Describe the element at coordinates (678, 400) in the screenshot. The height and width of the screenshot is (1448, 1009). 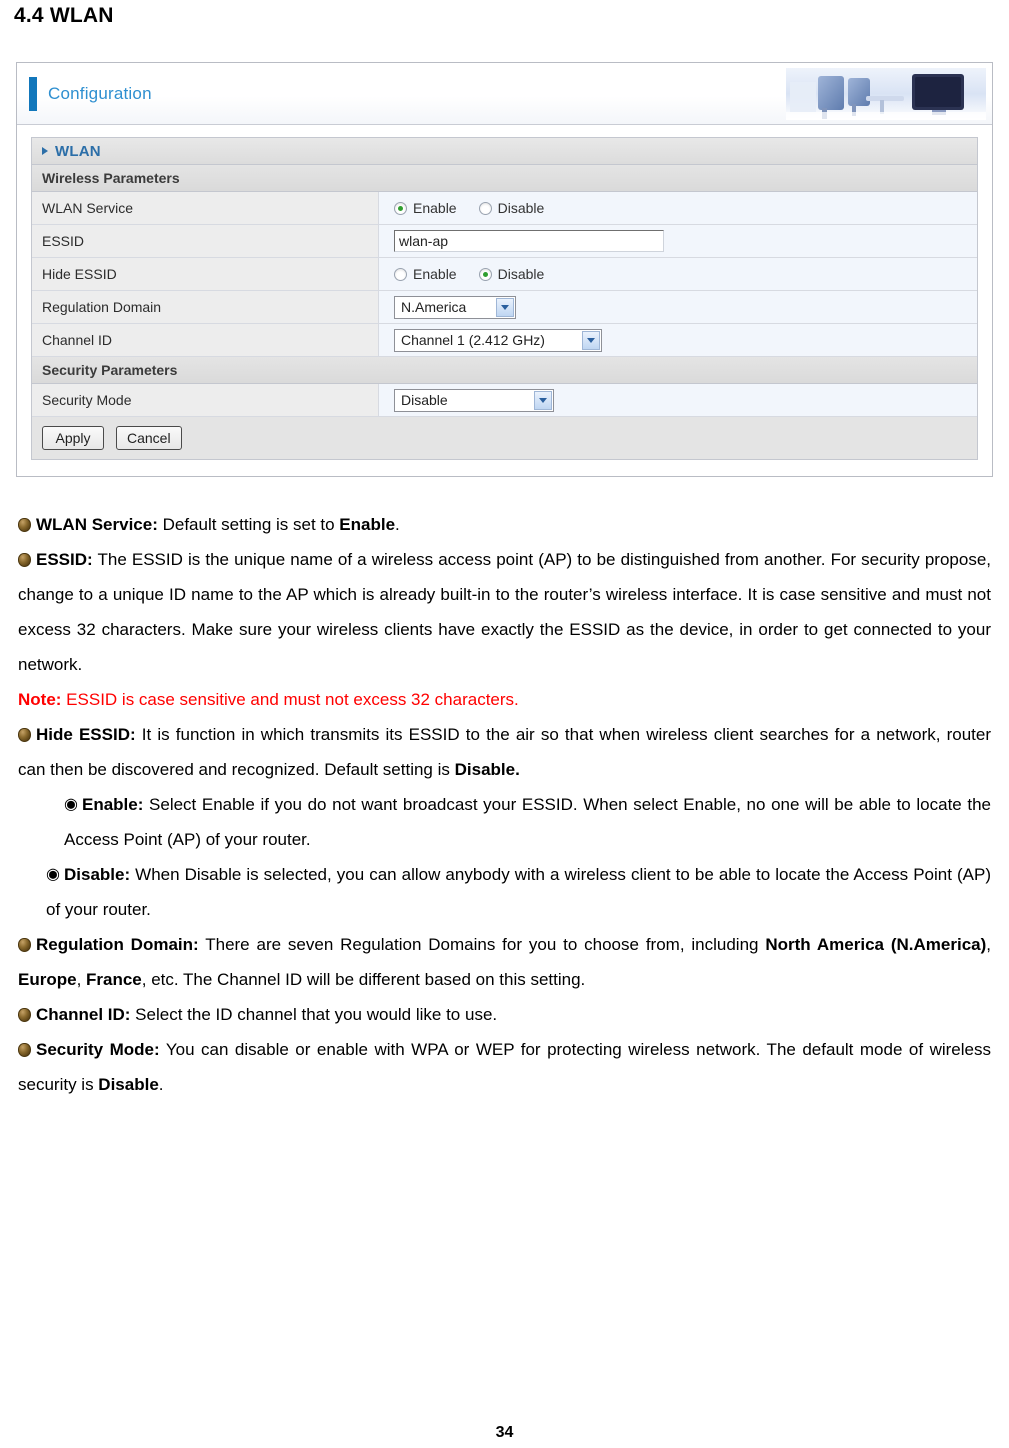
I see `value-security-mode: Disable` at that location.